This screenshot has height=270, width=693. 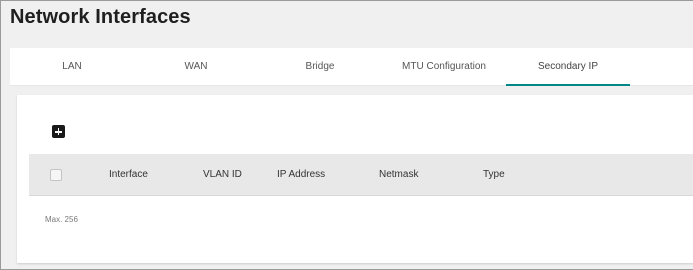 What do you see at coordinates (301, 174) in the screenshot?
I see `column-header-ip-address: IP Address` at bounding box center [301, 174].